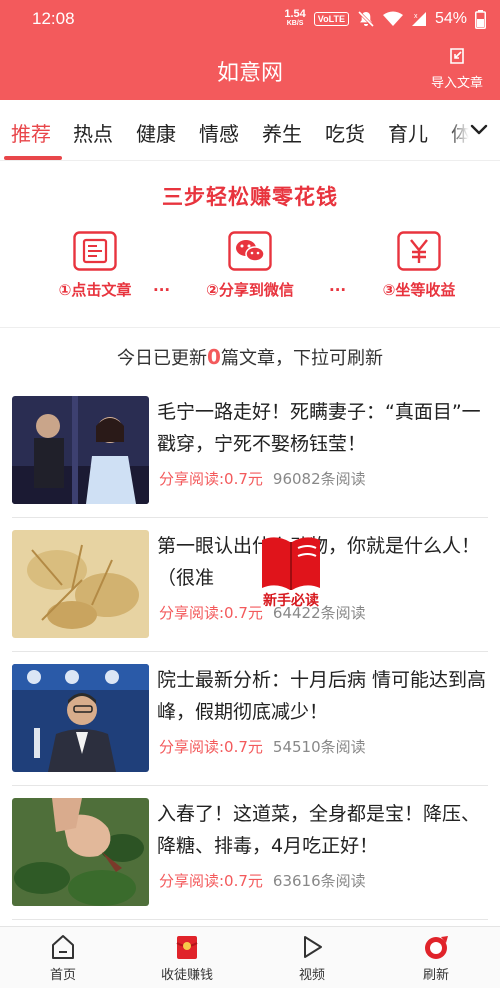  I want to click on update-notice-prefix: 今日已更新, so click(162, 358).